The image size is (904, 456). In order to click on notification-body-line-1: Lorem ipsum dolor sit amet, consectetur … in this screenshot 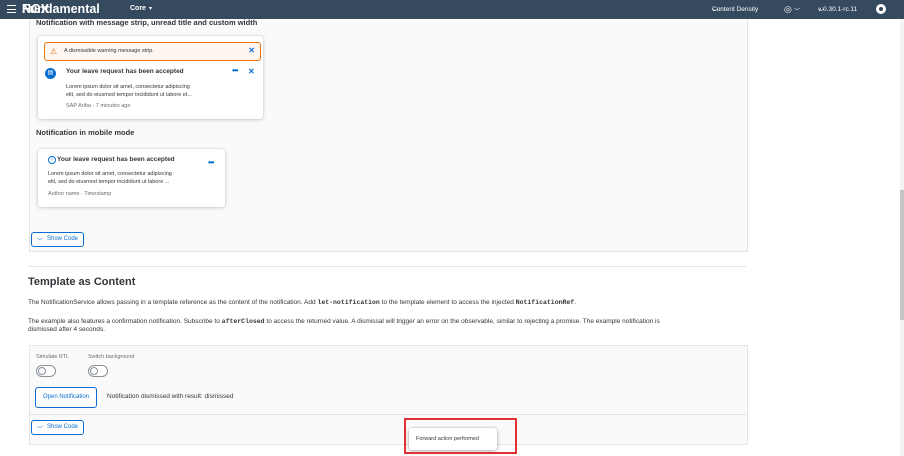, I will do `click(128, 87)`.